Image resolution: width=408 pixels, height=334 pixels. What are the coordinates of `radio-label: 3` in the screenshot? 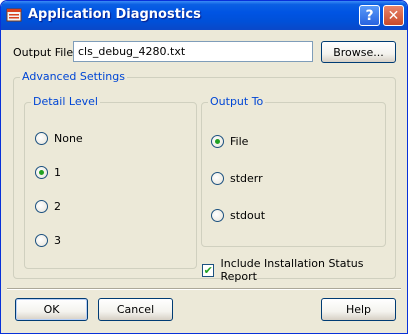 It's located at (57, 240).